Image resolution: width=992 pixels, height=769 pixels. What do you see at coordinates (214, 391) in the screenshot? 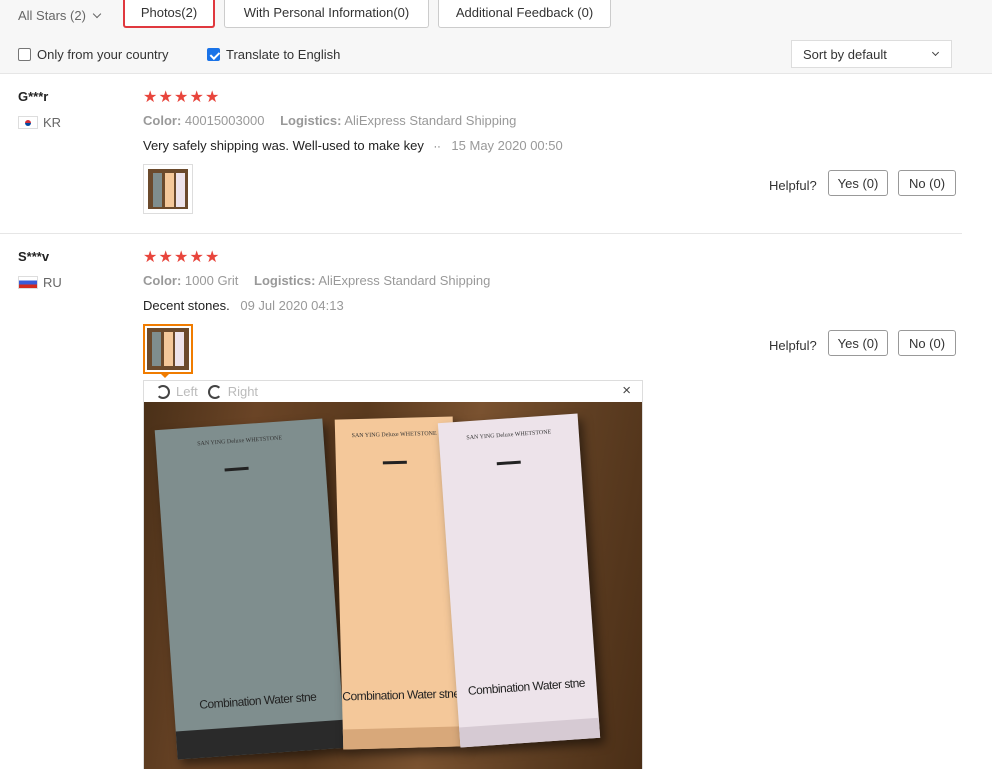
I see `rotate-right-icon` at bounding box center [214, 391].